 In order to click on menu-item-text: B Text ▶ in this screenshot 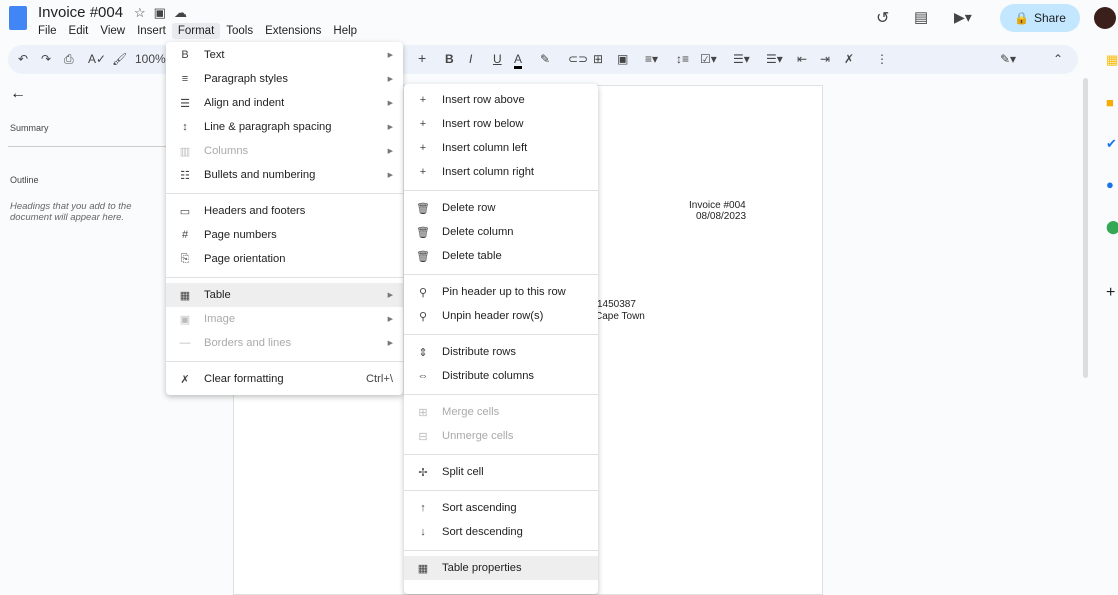, I will do `click(284, 55)`.